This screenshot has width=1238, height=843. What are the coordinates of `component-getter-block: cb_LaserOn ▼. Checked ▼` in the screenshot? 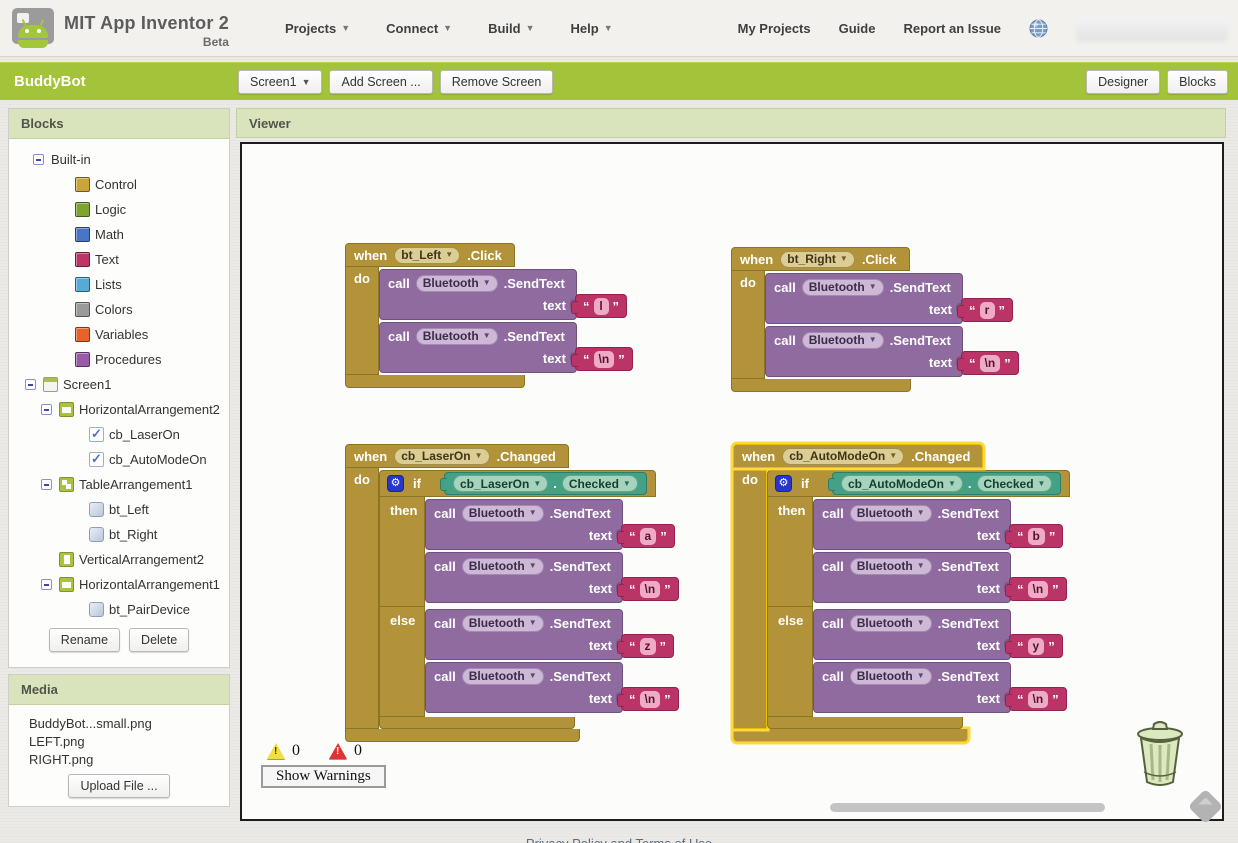 It's located at (543, 483).